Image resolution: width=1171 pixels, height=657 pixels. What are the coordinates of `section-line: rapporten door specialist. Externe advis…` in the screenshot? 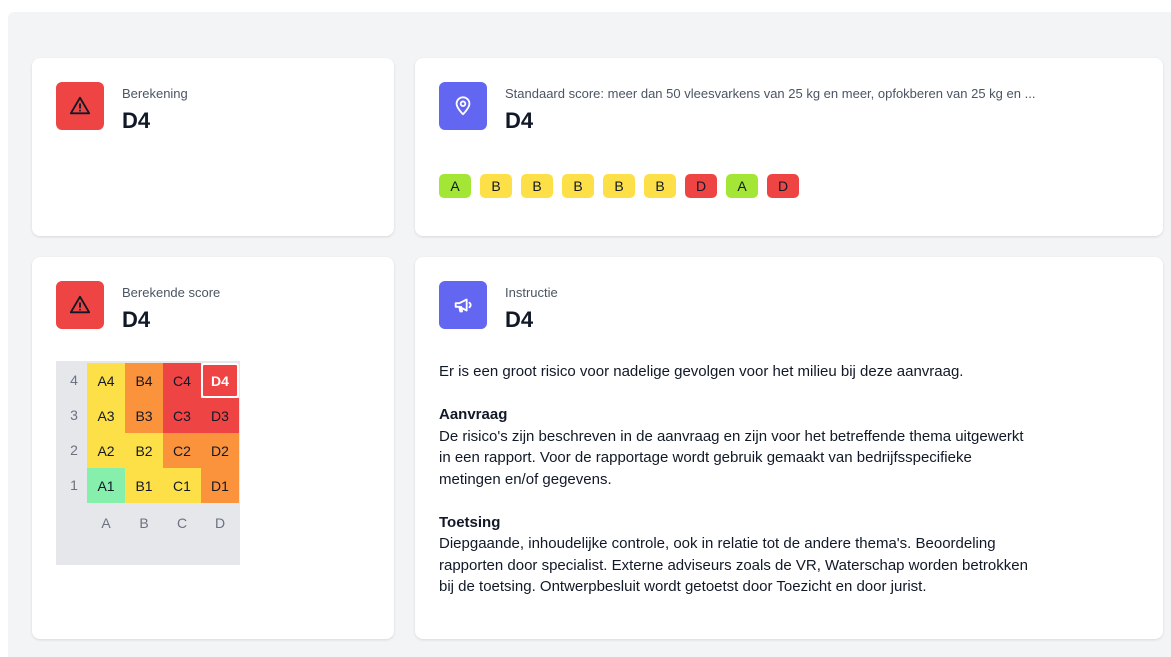 It's located at (733, 565).